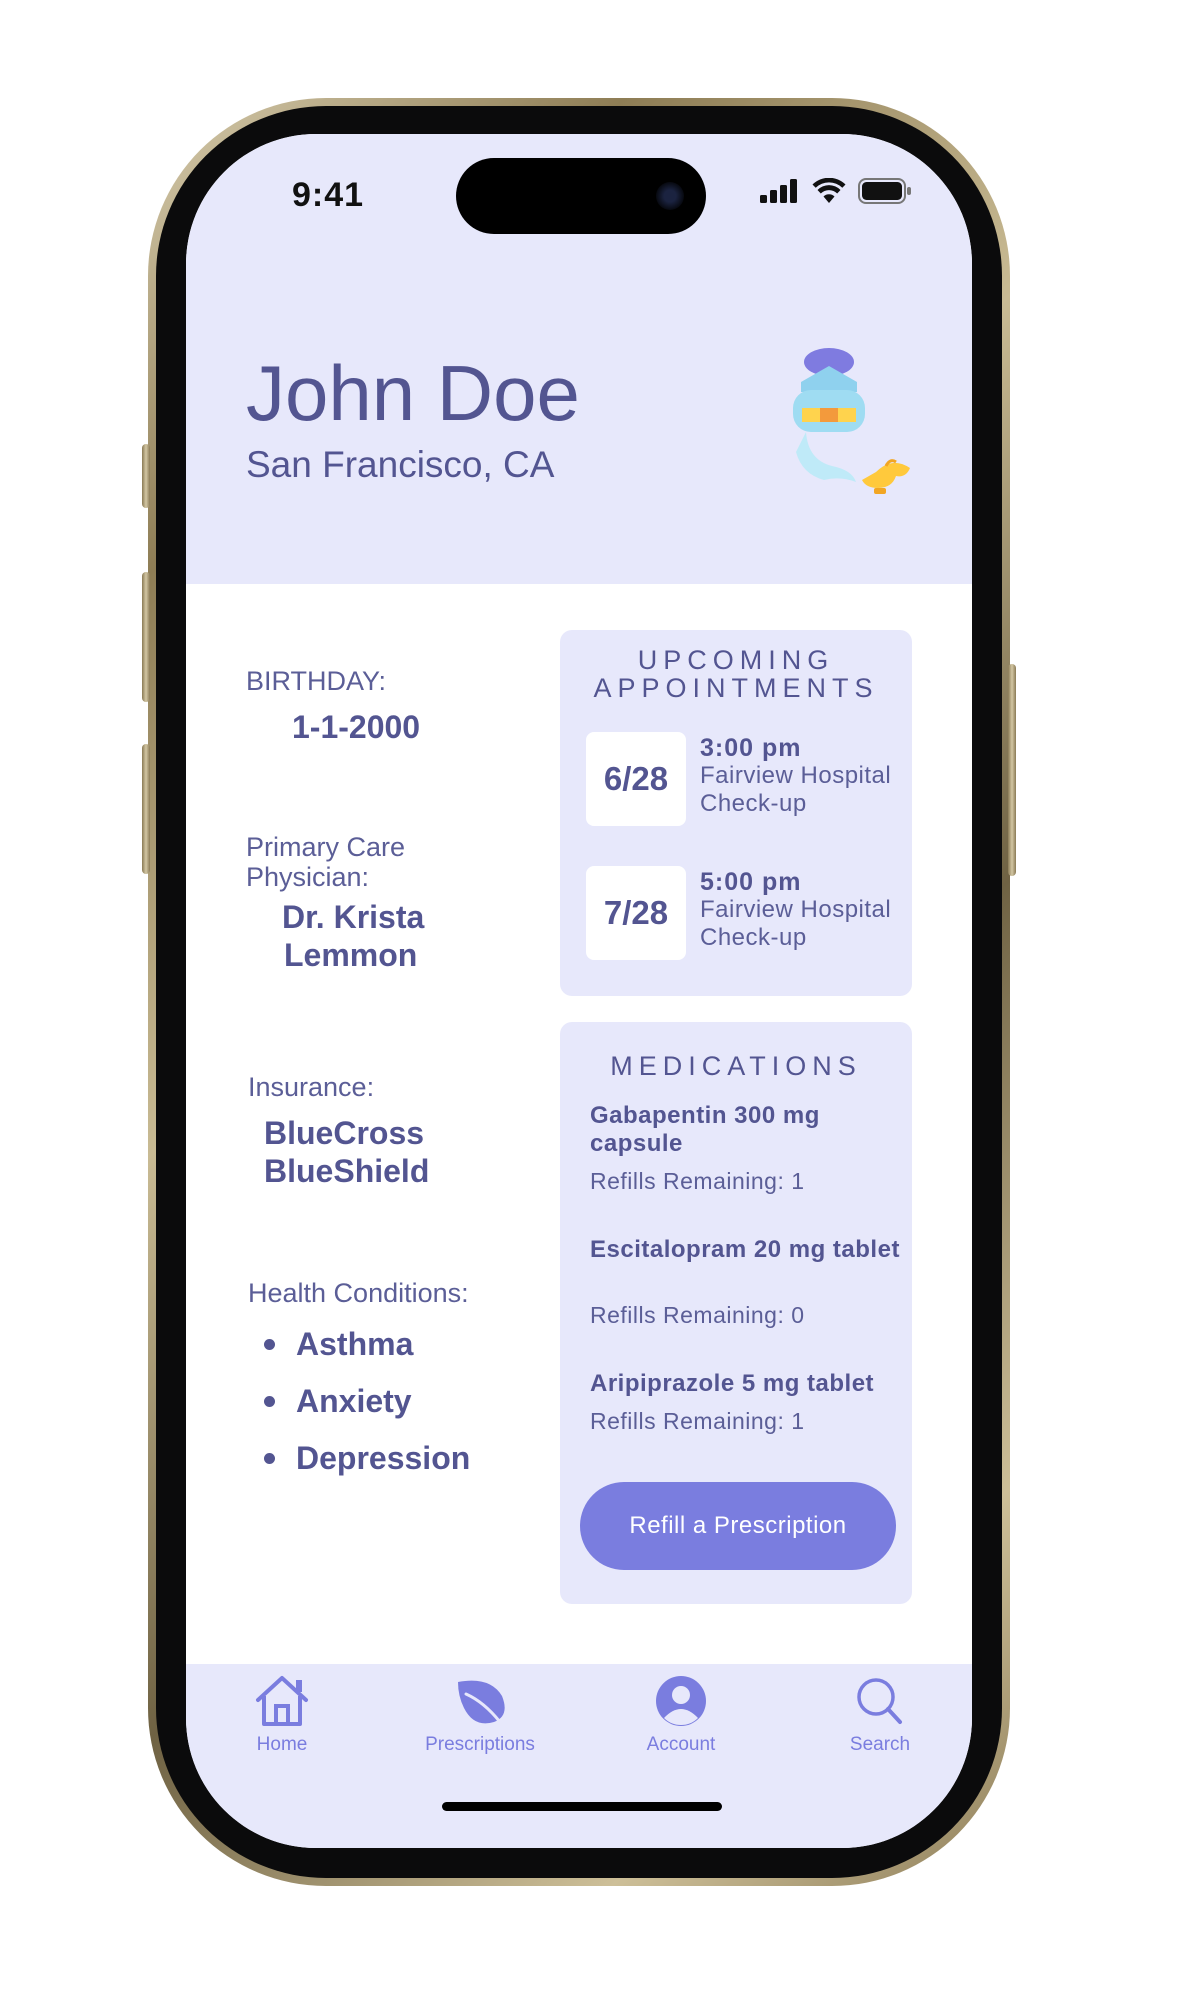 Image resolution: width=1204 pixels, height=2004 pixels. I want to click on appointments-title-line1: UPCOMING, so click(736, 660).